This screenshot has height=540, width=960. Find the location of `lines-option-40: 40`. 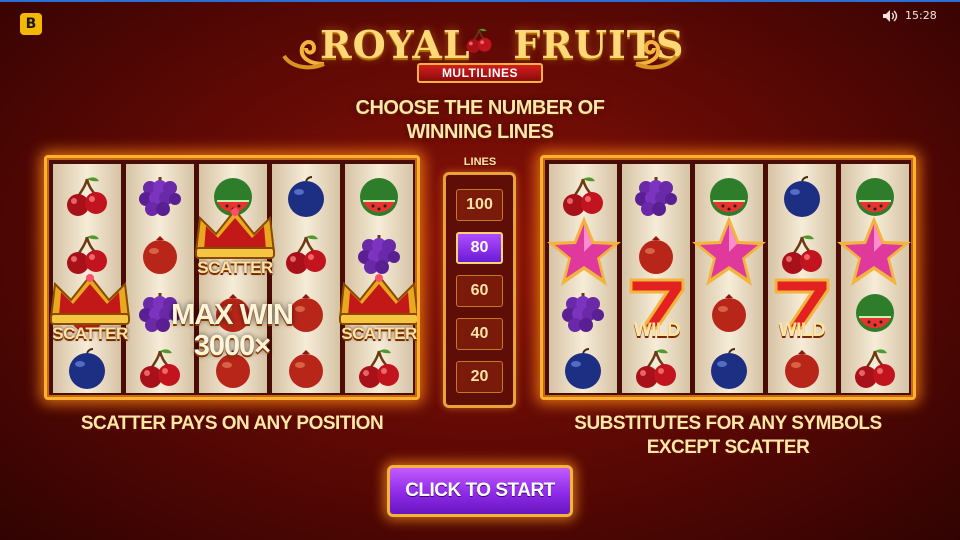

lines-option-40: 40 is located at coordinates (479, 334).